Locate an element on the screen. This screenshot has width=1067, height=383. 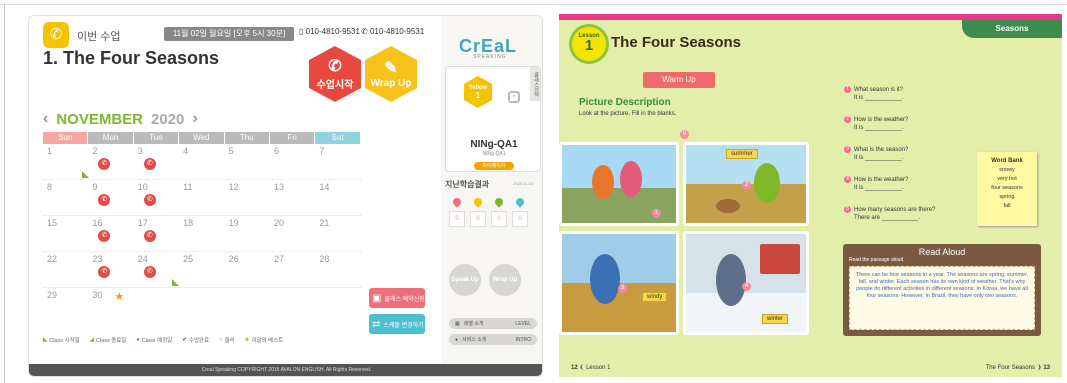
calendar-day: 3 ✆ is located at coordinates (156, 161).